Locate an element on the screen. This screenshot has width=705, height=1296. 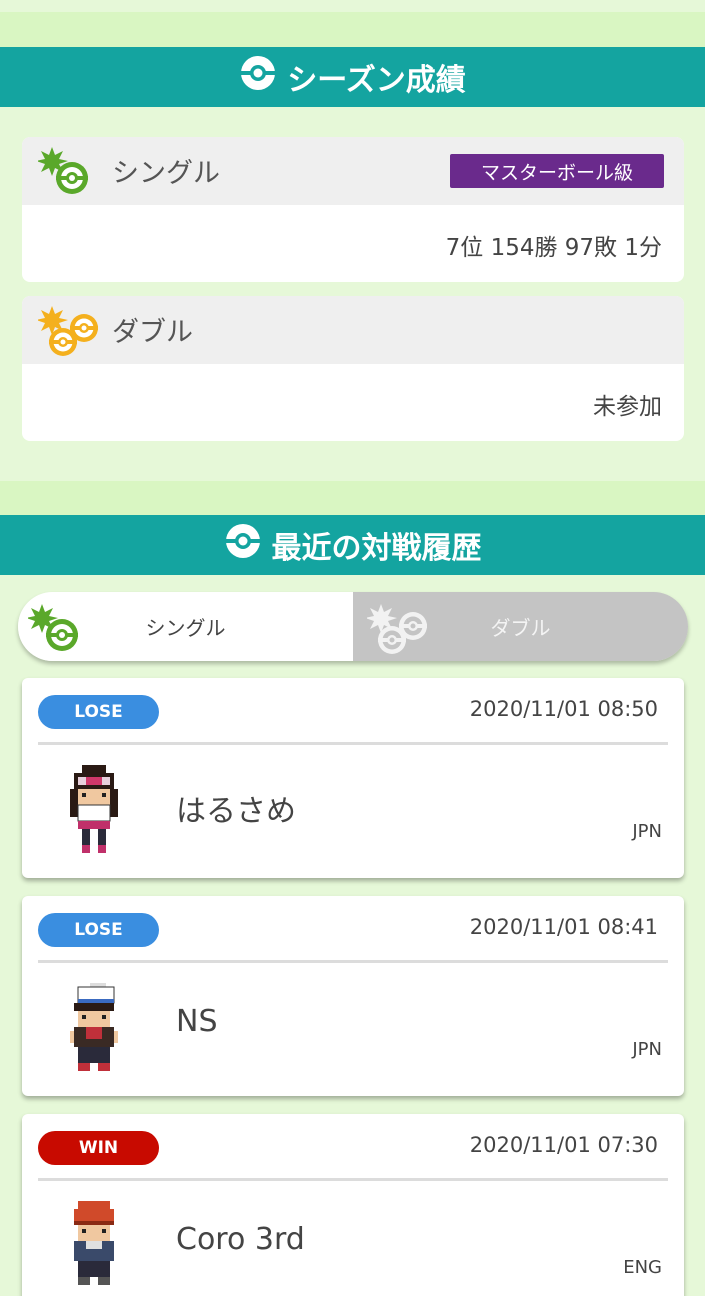
season-single-label: シングル is located at coordinates (166, 173).